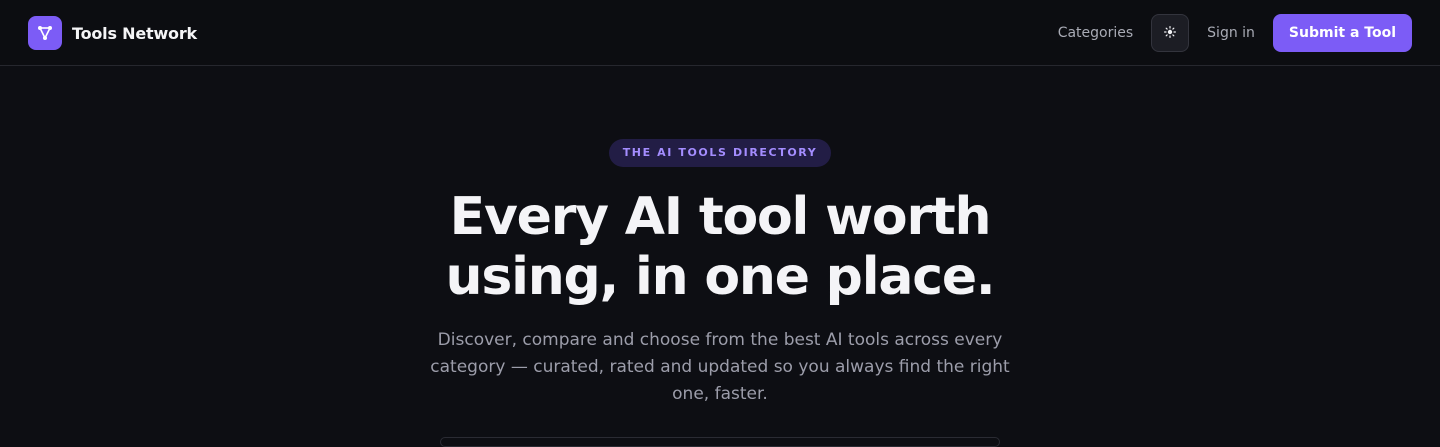 This screenshot has height=447, width=1440. I want to click on network-nodes-icon, so click(45, 33).